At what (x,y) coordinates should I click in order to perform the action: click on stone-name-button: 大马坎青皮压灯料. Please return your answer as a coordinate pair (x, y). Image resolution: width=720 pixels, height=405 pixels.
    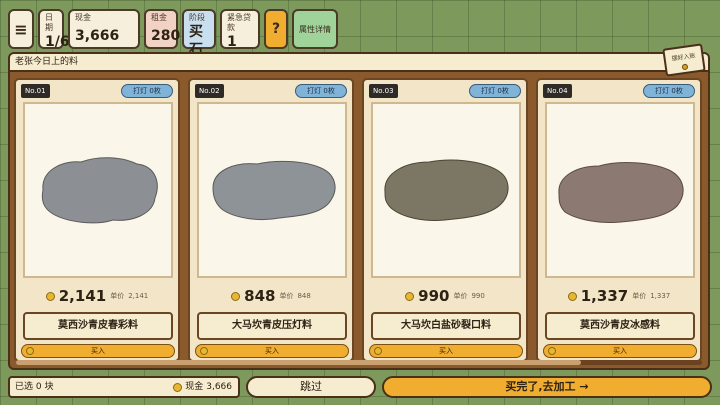
    Looking at the image, I should click on (272, 326).